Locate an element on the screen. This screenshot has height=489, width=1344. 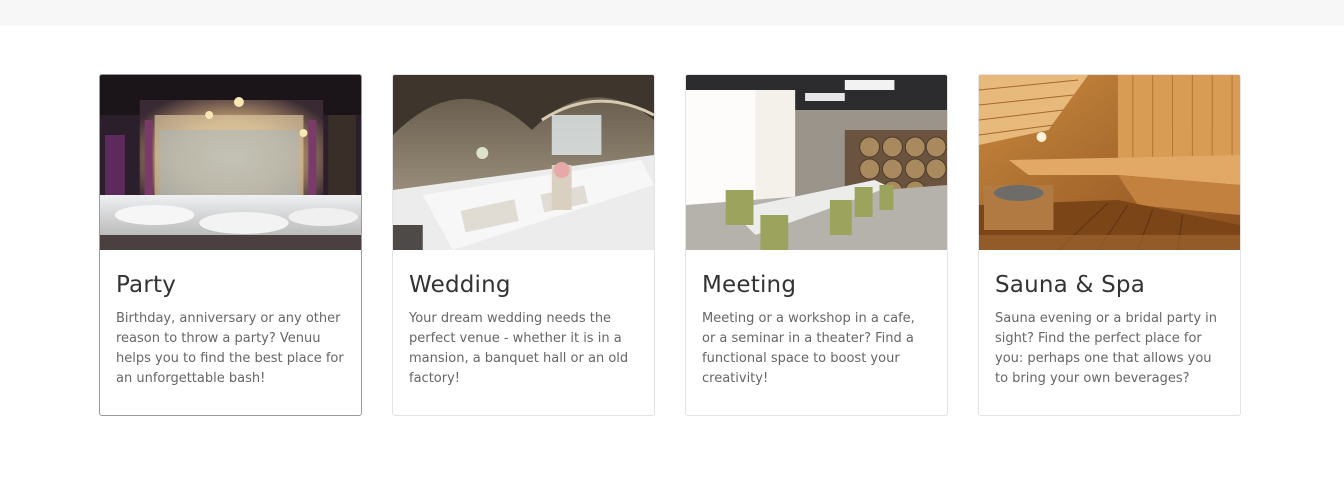
party-image is located at coordinates (230, 162).